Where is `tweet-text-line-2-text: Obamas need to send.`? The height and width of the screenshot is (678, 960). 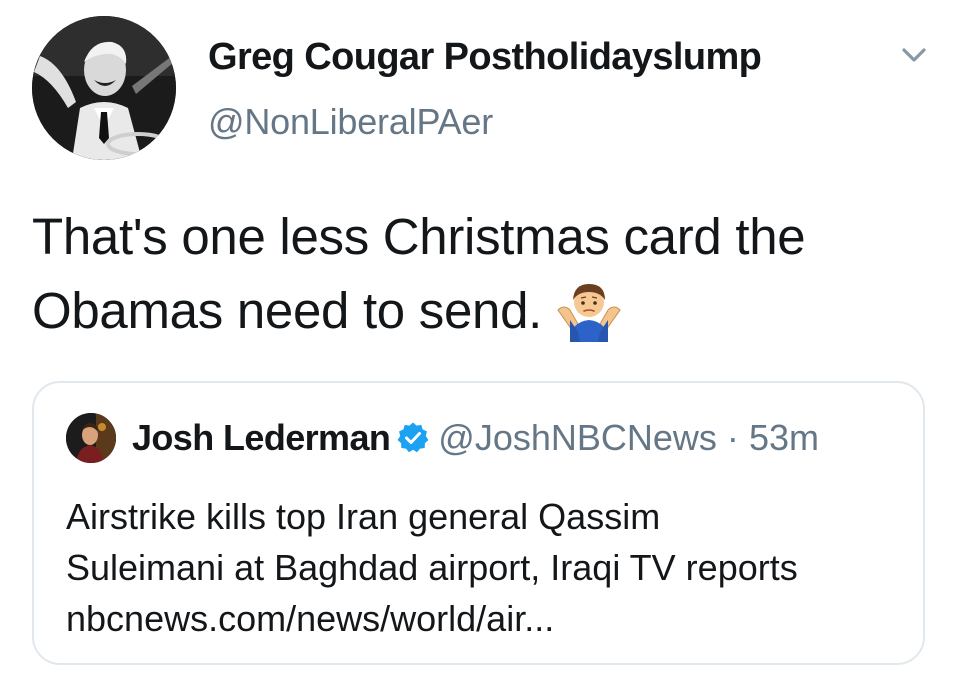
tweet-text-line-2-text: Obamas need to send. is located at coordinates (287, 310).